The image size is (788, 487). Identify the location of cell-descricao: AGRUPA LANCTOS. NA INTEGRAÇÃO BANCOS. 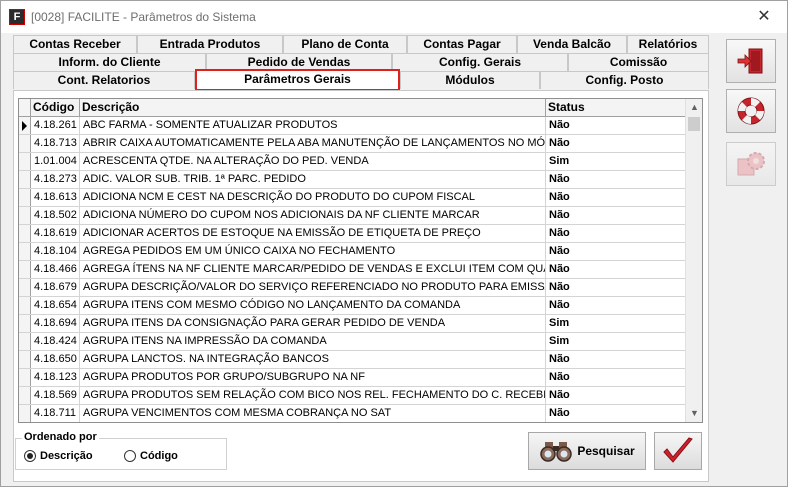
(313, 359).